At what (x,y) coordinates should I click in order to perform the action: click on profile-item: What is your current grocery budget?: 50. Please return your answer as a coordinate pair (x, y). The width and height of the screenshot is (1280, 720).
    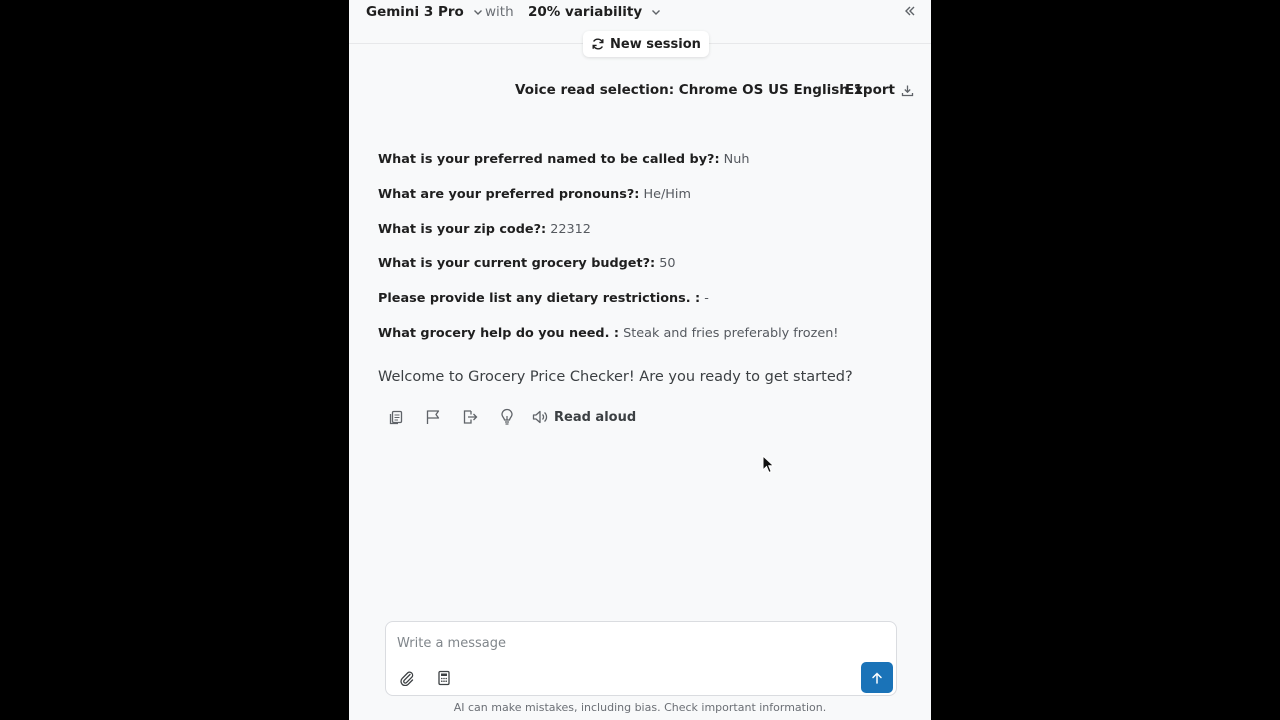
    Looking at the image, I should click on (648, 264).